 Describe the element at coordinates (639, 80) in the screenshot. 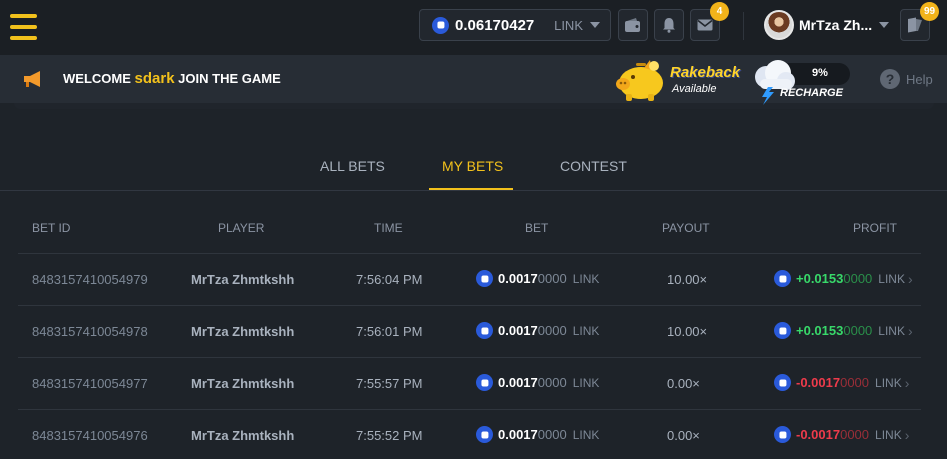

I see `piggy-bank-icon` at that location.